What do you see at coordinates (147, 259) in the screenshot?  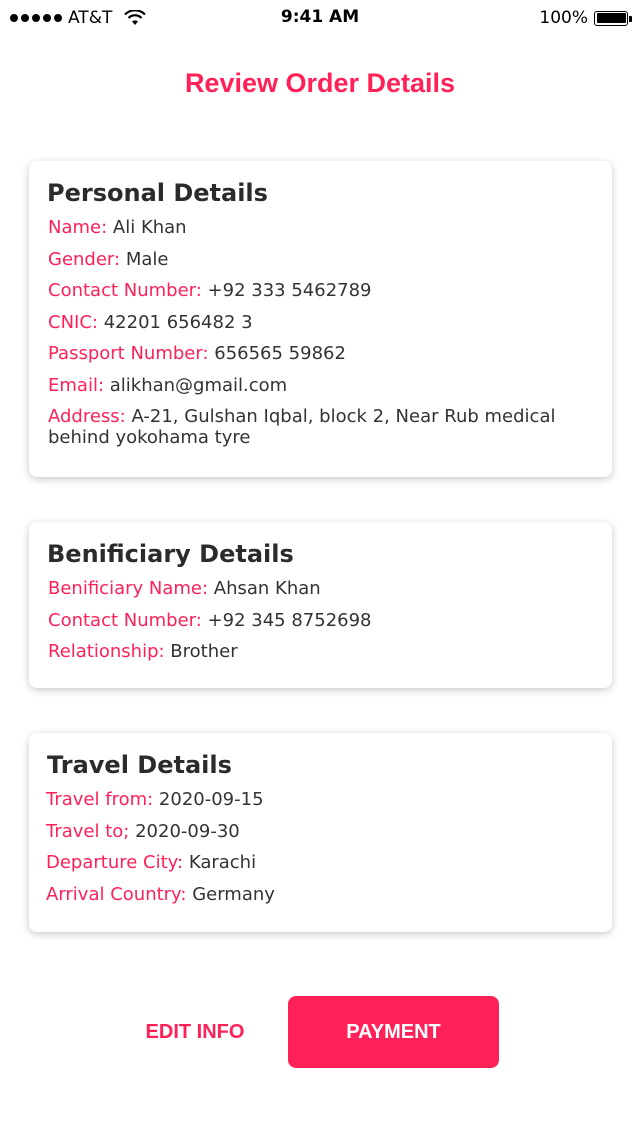 I see `detail-value: Male` at bounding box center [147, 259].